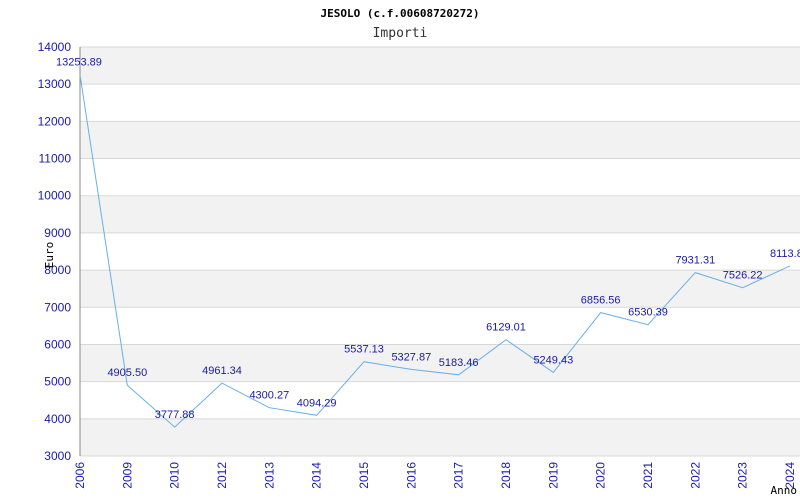  I want to click on y-tick-label: 10000, so click(55, 196).